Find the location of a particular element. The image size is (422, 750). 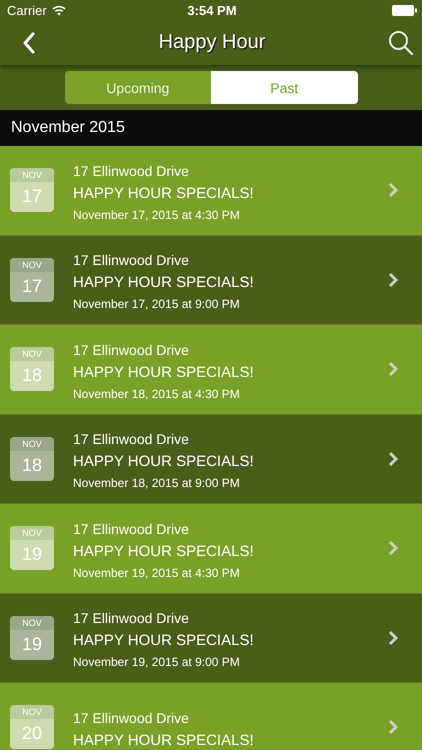

status-time: 3:54 PM is located at coordinates (212, 10).